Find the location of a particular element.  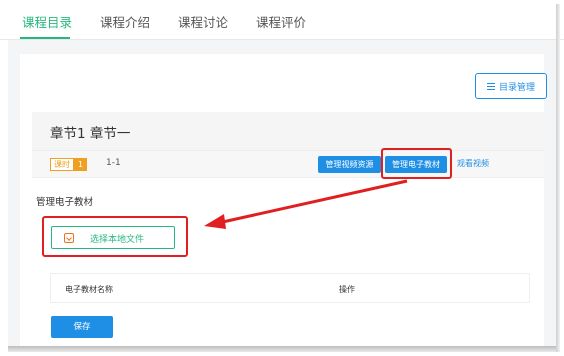

list-icon is located at coordinates (490, 86).